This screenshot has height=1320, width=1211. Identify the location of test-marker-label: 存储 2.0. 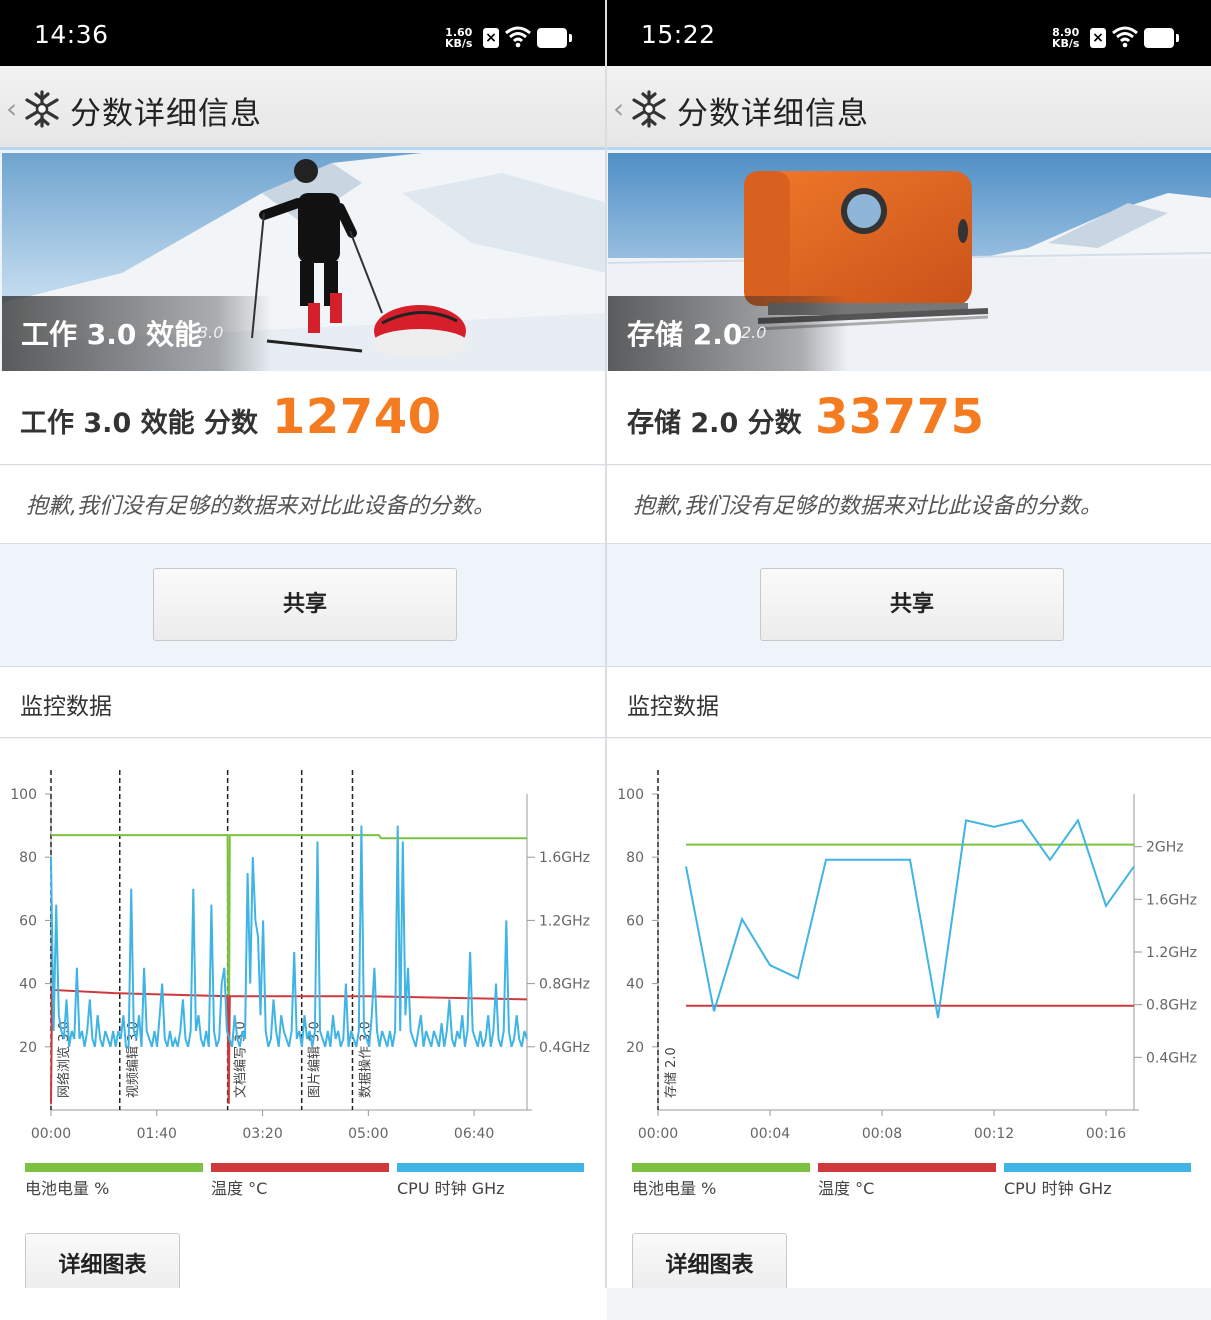
(671, 1072).